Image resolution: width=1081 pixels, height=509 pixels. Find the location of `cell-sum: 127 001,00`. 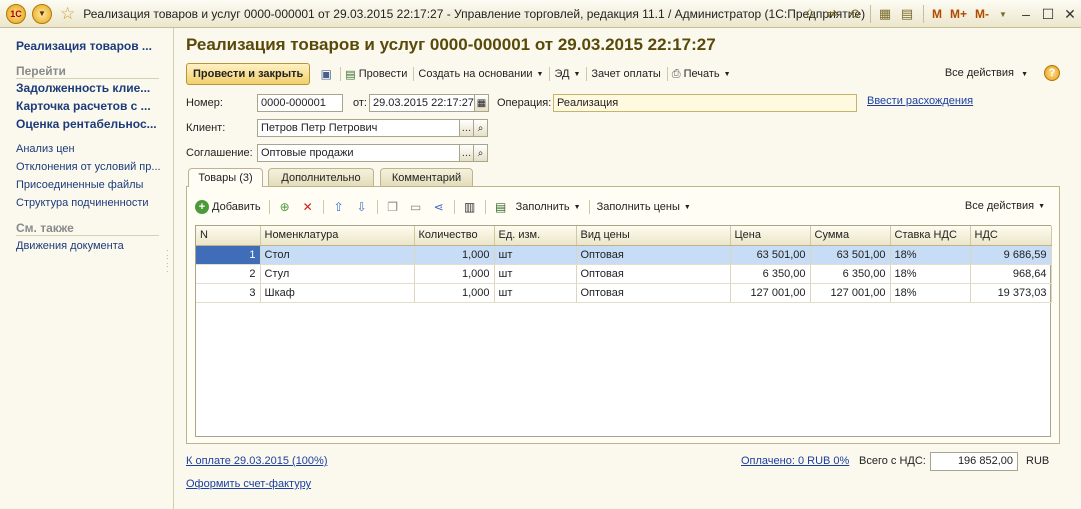

cell-sum: 127 001,00 is located at coordinates (850, 293).